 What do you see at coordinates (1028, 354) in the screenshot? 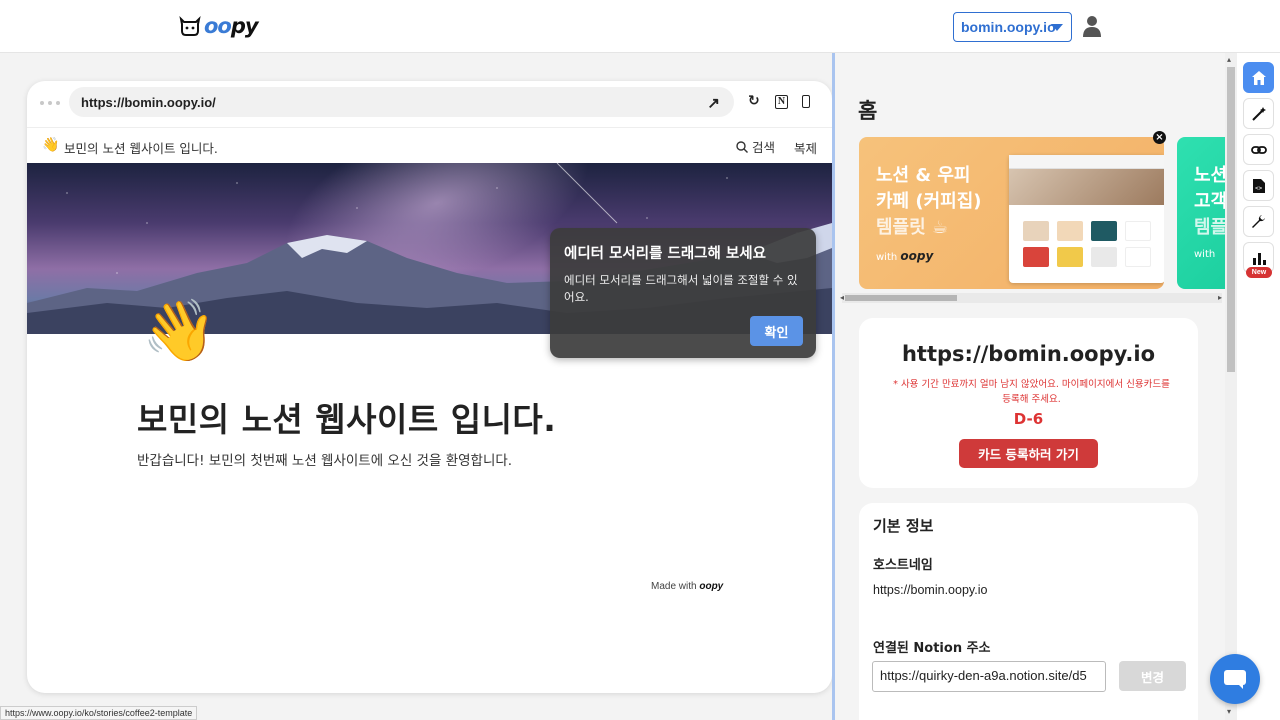
I see `site-domain: https://bomin.oopy.io` at bounding box center [1028, 354].